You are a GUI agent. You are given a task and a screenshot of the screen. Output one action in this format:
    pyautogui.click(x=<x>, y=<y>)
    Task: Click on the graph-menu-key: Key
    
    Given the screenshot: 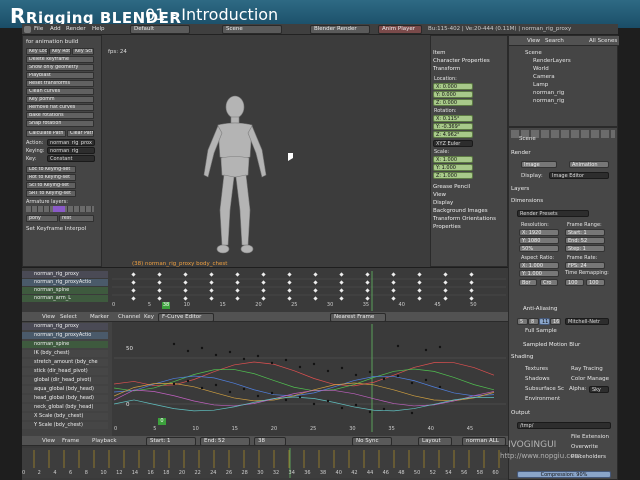 What is the action you would take?
    pyautogui.click(x=149, y=317)
    